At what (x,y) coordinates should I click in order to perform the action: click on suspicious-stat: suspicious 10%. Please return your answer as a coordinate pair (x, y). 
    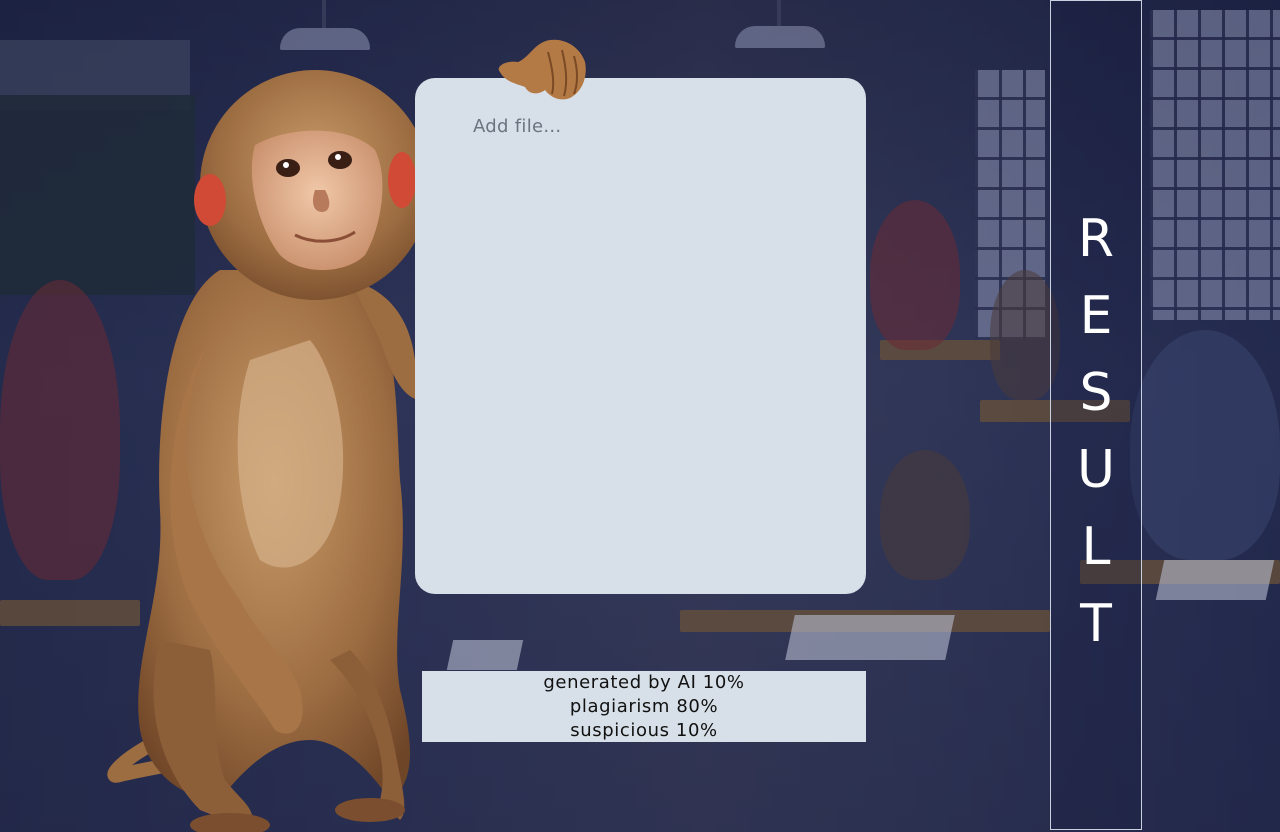
    Looking at the image, I should click on (644, 730).